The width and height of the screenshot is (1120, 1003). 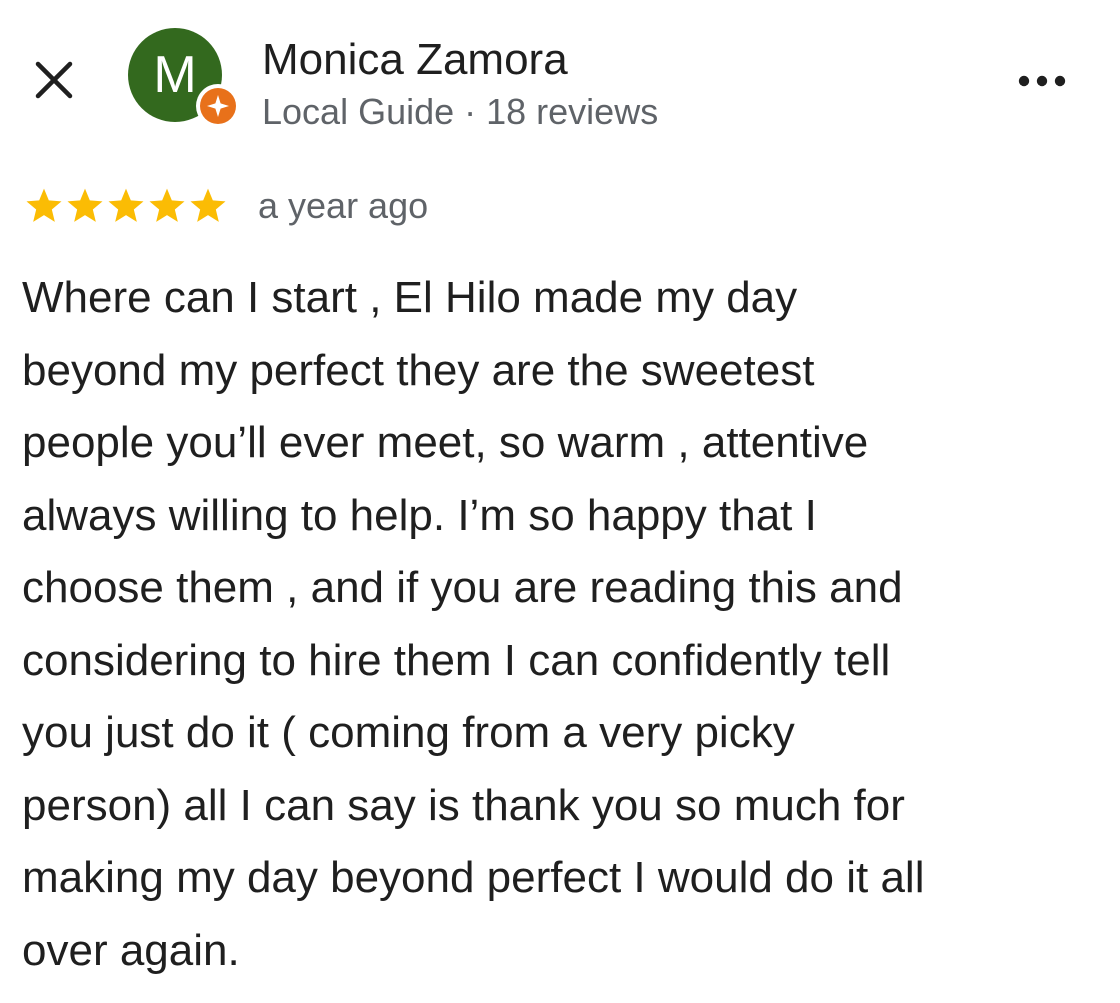 I want to click on user-meta: Local Guide · 18 reviews, so click(x=460, y=111).